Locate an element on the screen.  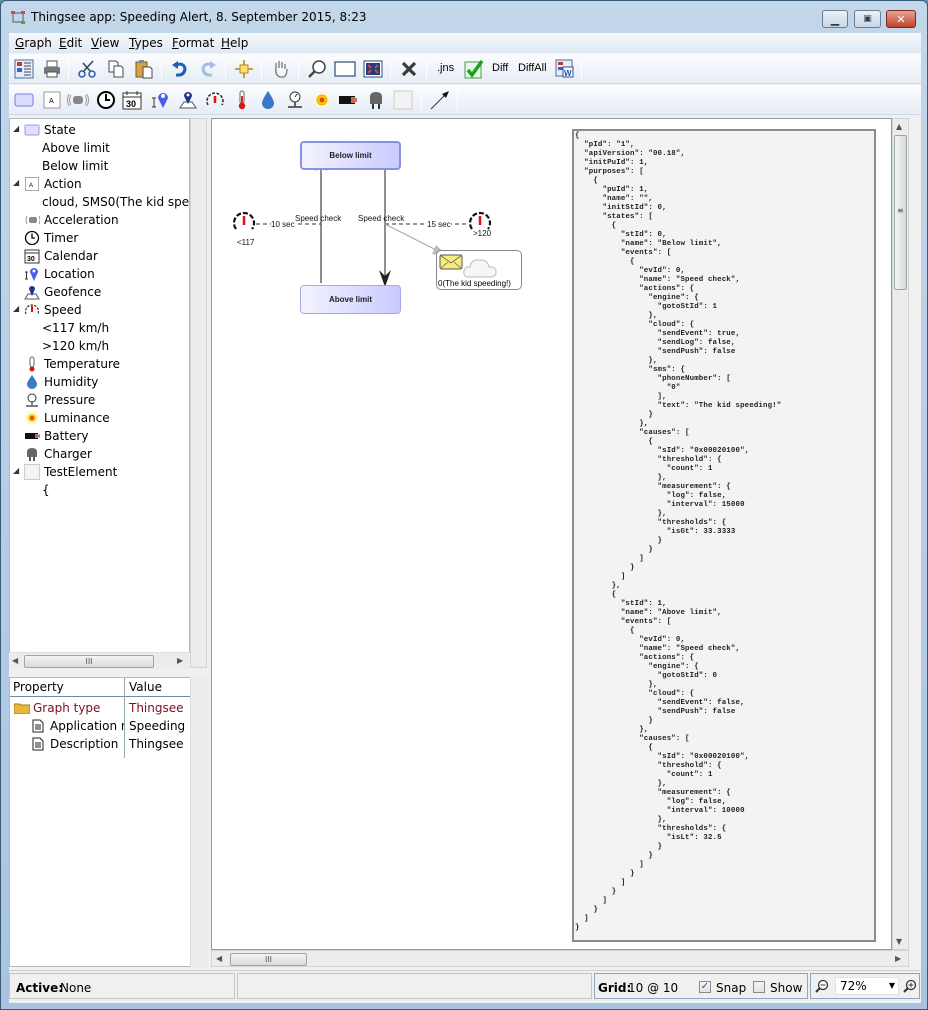
minimize-button: ▁ is located at coordinates (835, 19).